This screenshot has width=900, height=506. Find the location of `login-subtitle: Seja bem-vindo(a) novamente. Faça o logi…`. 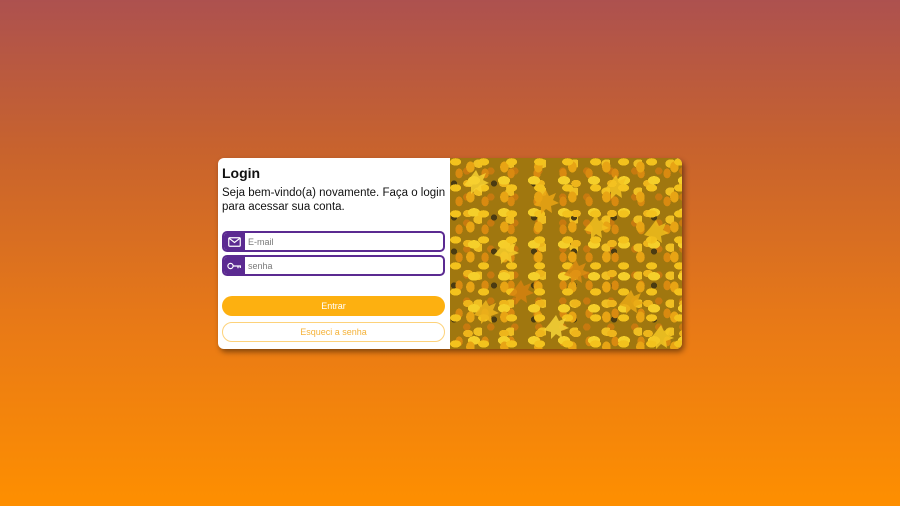

login-subtitle: Seja bem-vindo(a) novamente. Faça o logi… is located at coordinates (334, 200).